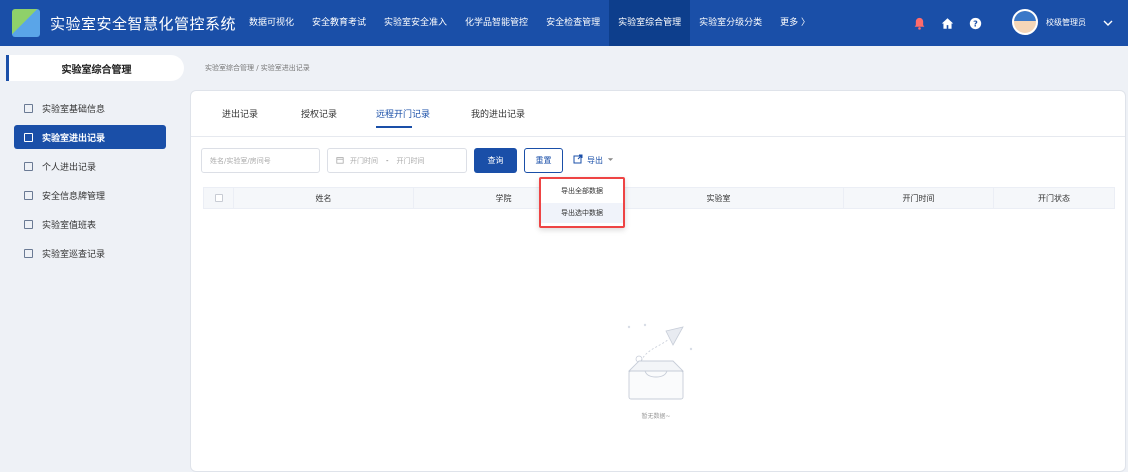 This screenshot has height=472, width=1128. What do you see at coordinates (660, 361) in the screenshot?
I see `empty-box-icon` at bounding box center [660, 361].